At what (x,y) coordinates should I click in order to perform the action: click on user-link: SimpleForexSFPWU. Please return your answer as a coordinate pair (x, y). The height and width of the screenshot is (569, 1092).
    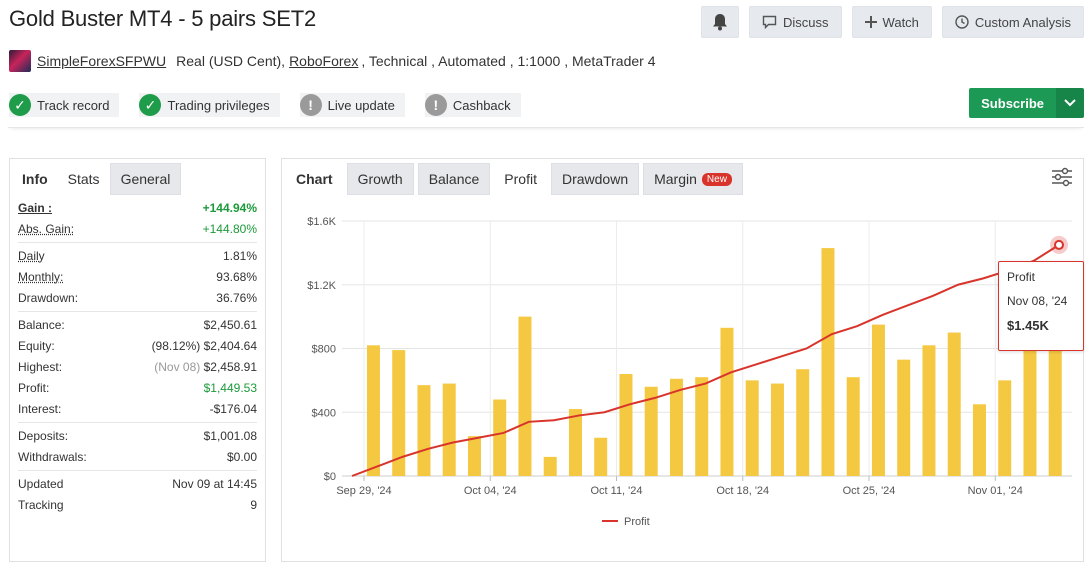
    Looking at the image, I should click on (101, 61).